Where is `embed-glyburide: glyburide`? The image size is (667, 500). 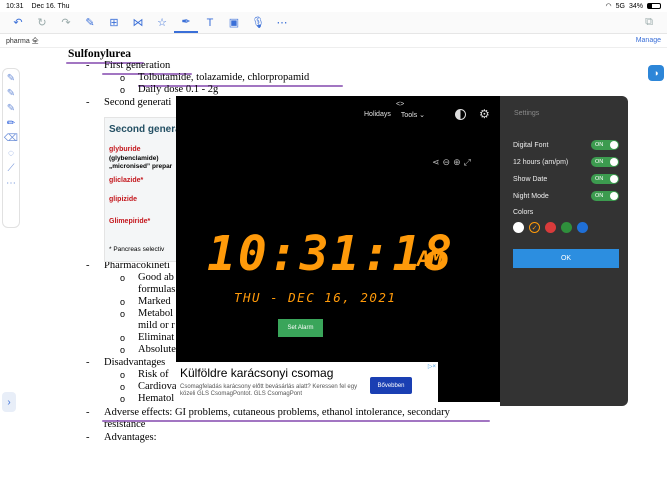
embed-glyburide: glyburide is located at coordinates (125, 149).